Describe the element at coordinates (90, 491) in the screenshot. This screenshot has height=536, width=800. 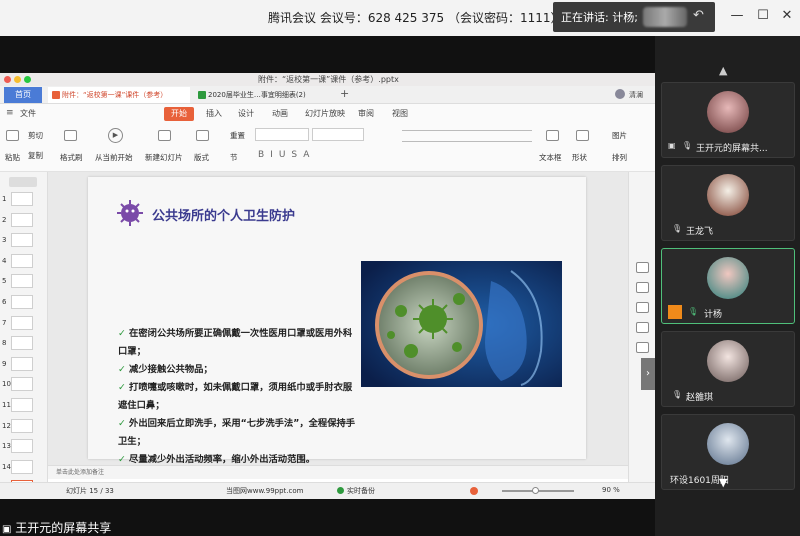
I see `slide-counter: 幻灯片 15 / 33` at that location.